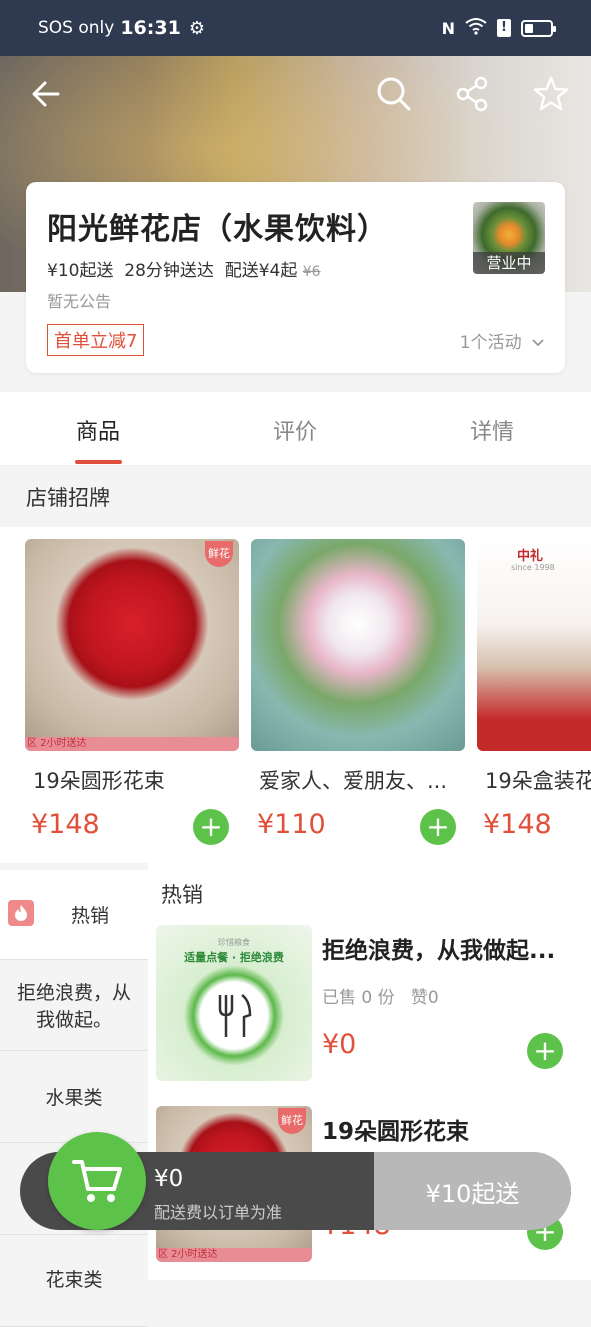 Image resolution: width=591 pixels, height=1327 pixels. I want to click on status-bar: SOS only 16:31 ⚙ N !, so click(295, 28).